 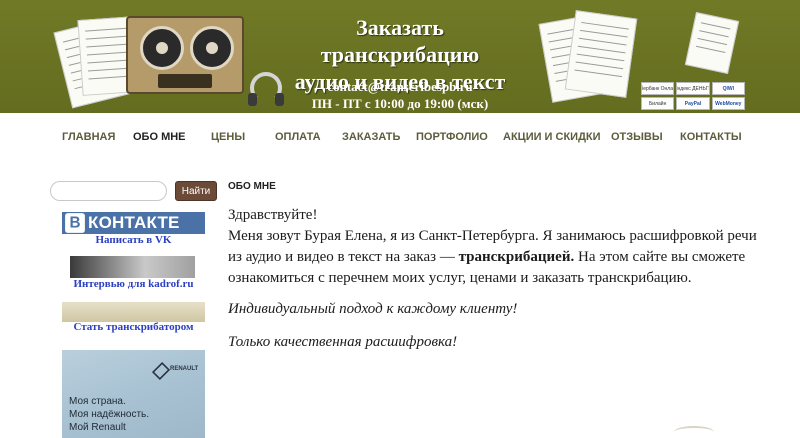 What do you see at coordinates (693, 88) in the screenshot?
I see `payment-logo-yandex: Яндекс ДЕНЬГИ` at bounding box center [693, 88].